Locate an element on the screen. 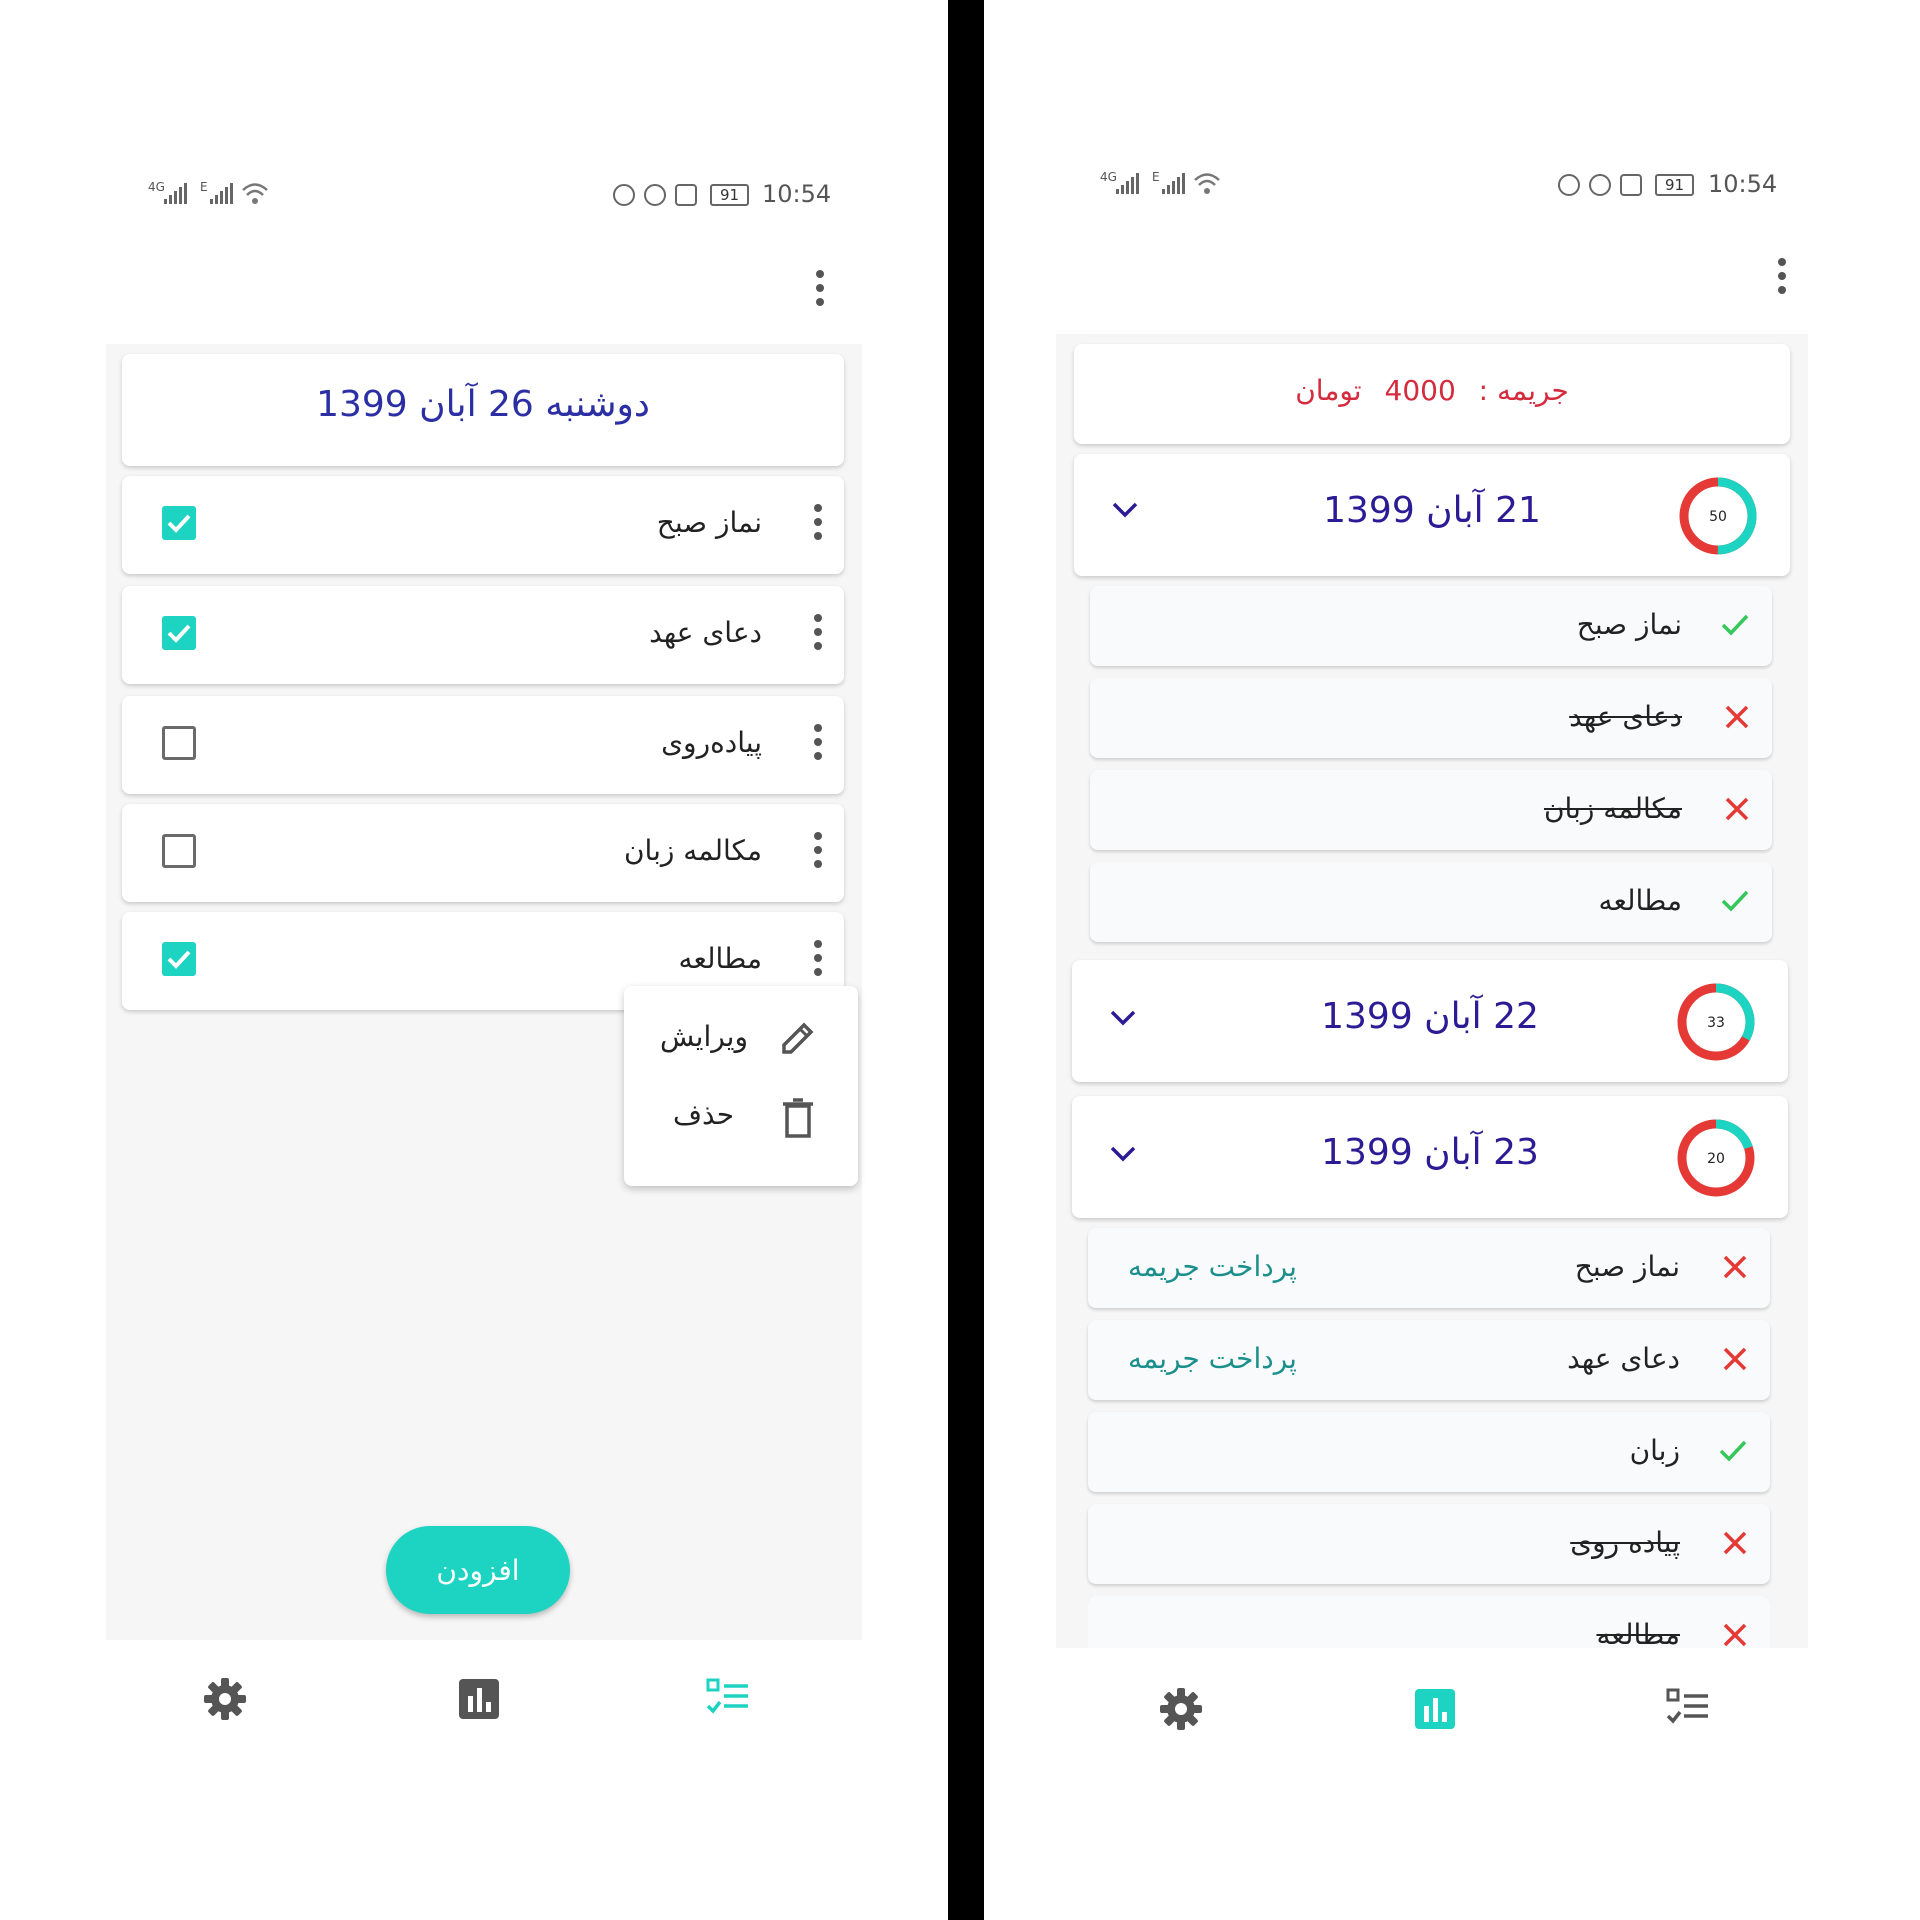 This screenshot has height=1920, width=1920. fine-amount: 4000 is located at coordinates (1420, 390).